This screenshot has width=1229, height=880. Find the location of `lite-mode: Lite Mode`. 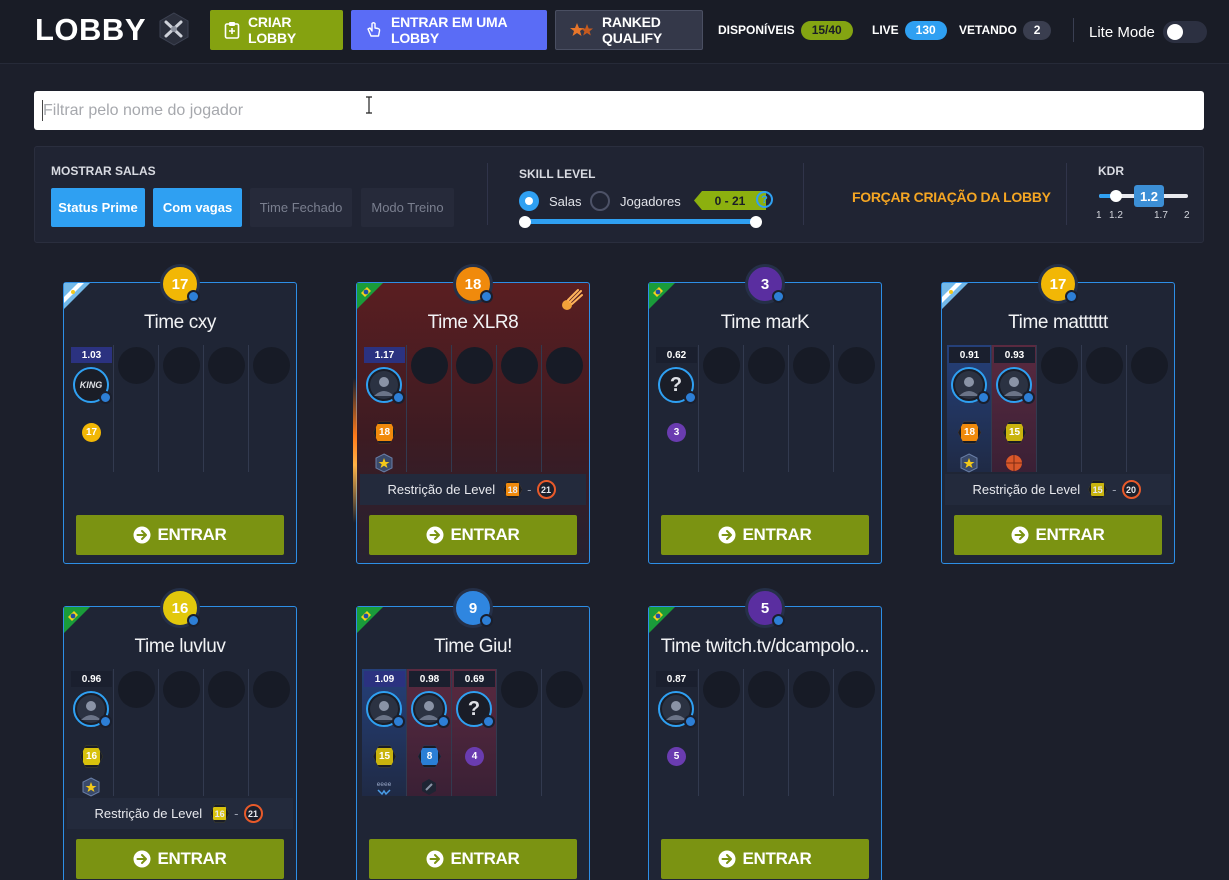

lite-mode: Lite Mode is located at coordinates (1148, 32).